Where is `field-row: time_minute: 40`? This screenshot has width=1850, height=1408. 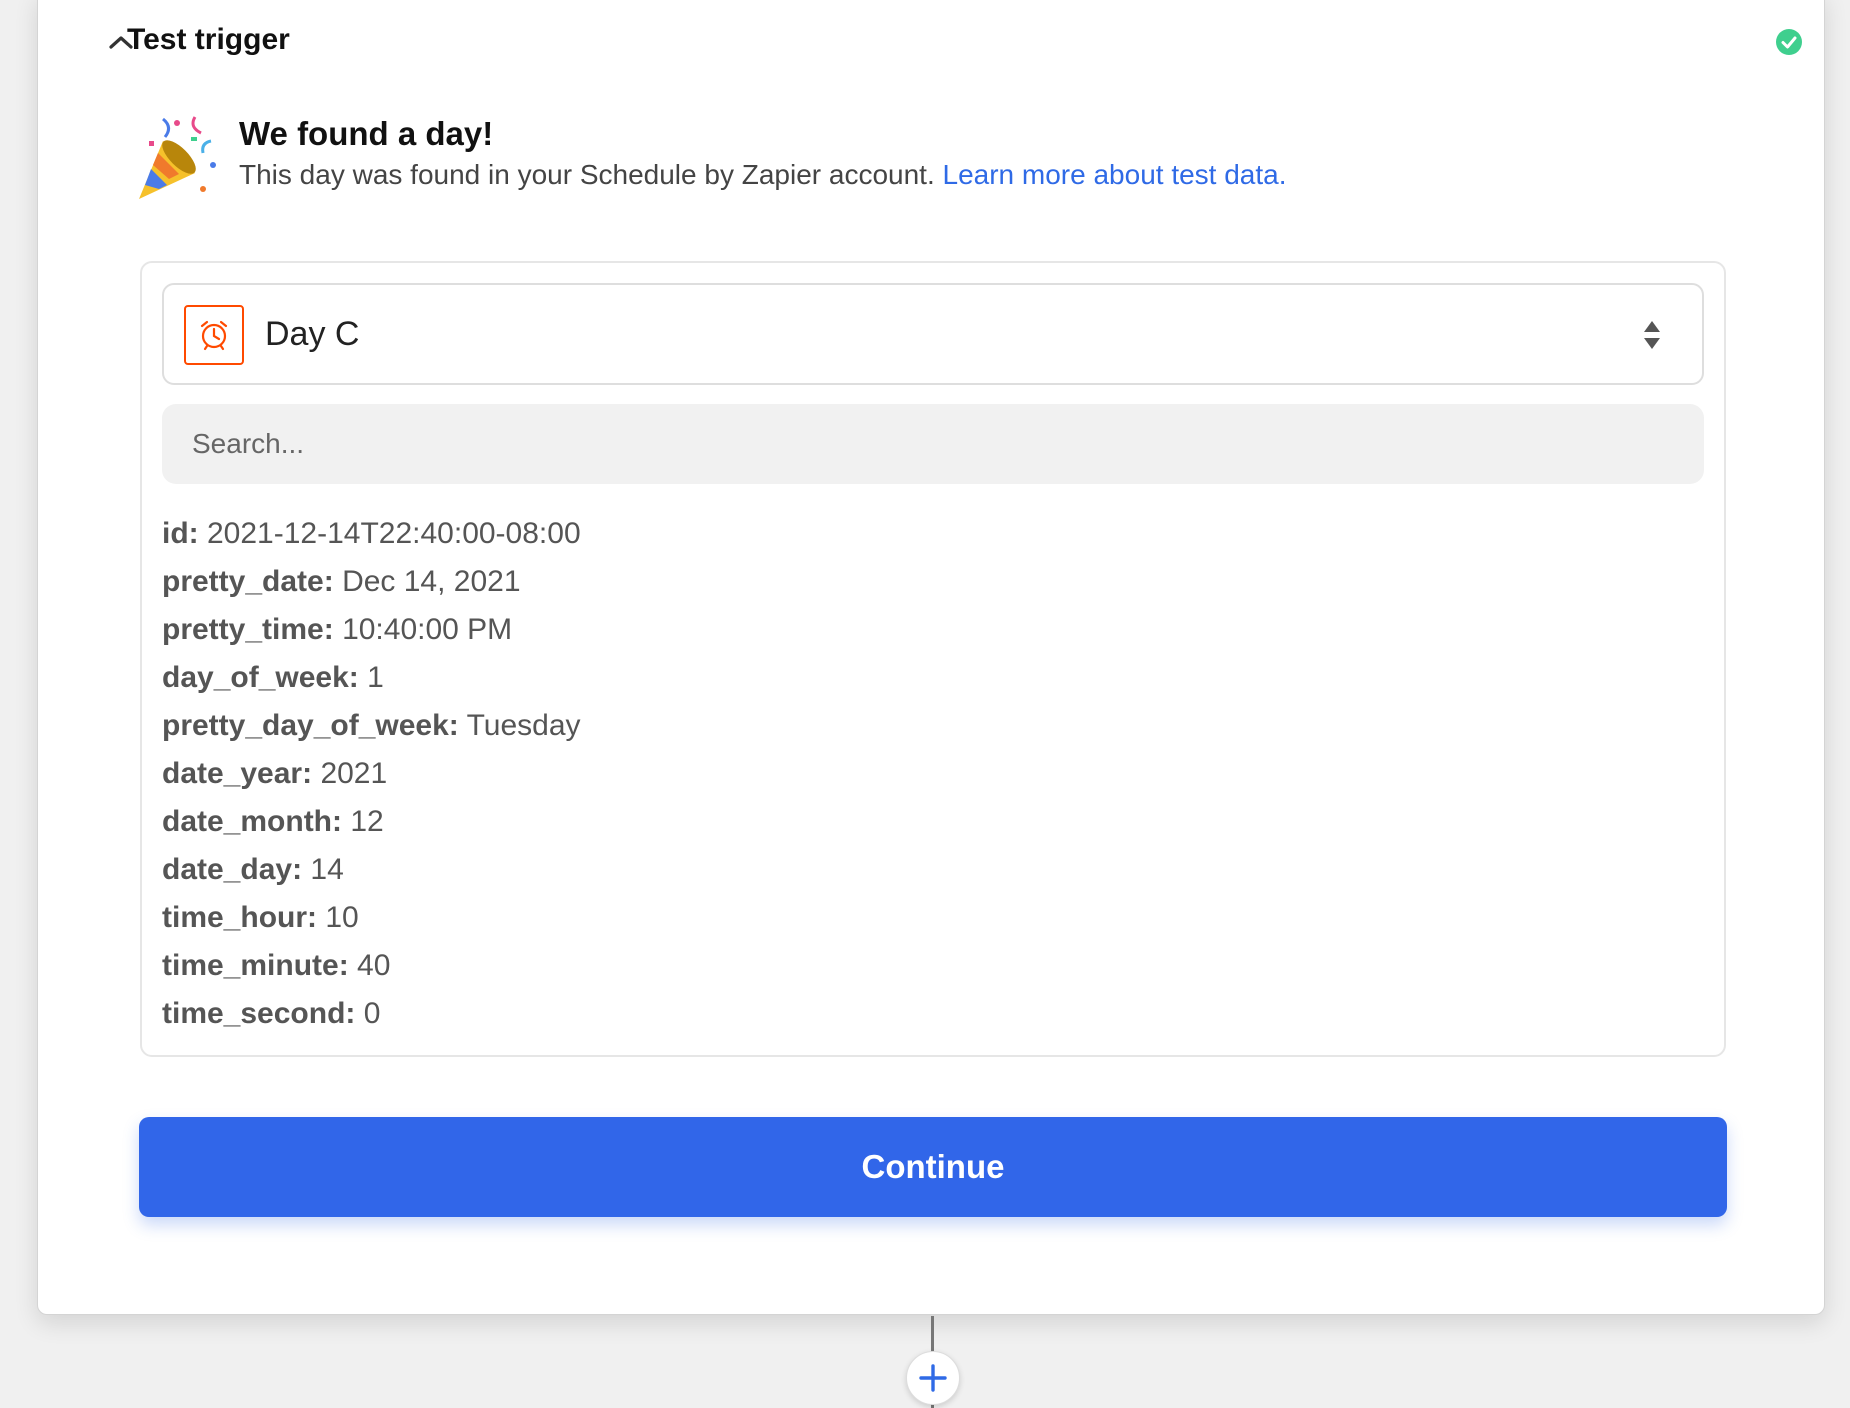
field-row: time_minute: 40 is located at coordinates (371, 966).